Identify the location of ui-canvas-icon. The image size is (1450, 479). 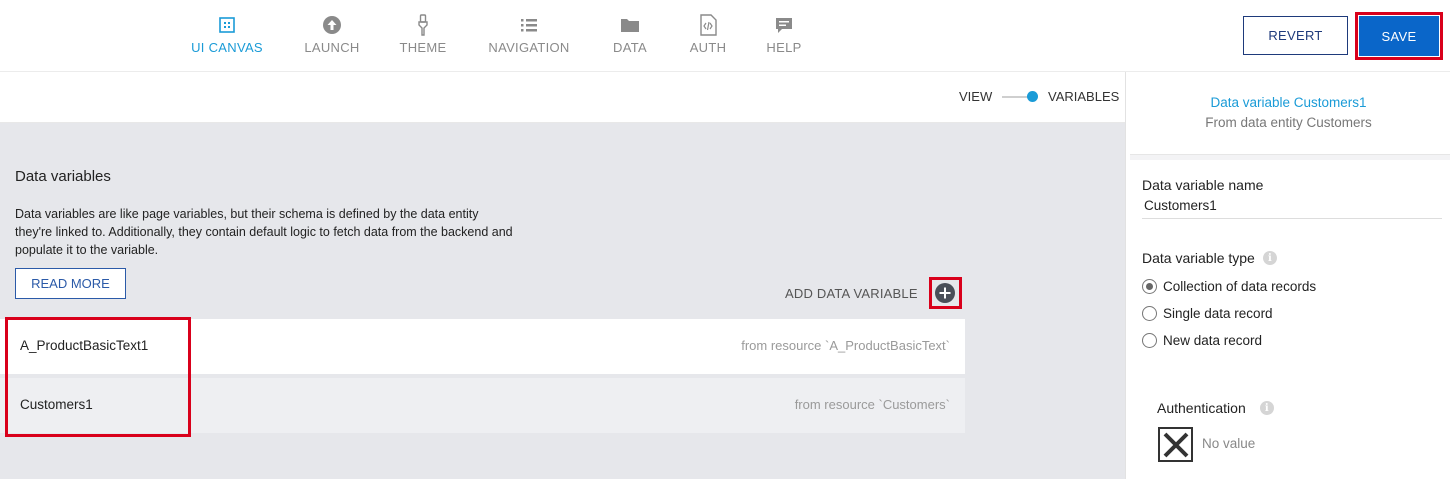
(227, 25).